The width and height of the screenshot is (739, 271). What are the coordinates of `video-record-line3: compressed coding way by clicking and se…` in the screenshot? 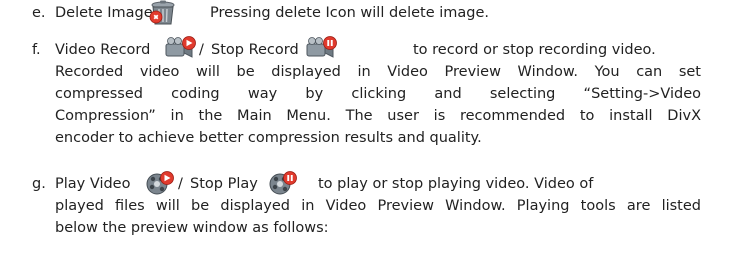 It's located at (378, 94).